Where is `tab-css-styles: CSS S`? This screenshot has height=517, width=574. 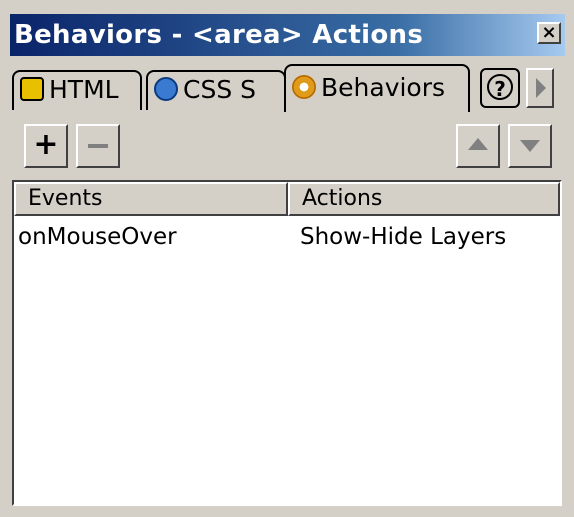
tab-css-styles: CSS S is located at coordinates (216, 90).